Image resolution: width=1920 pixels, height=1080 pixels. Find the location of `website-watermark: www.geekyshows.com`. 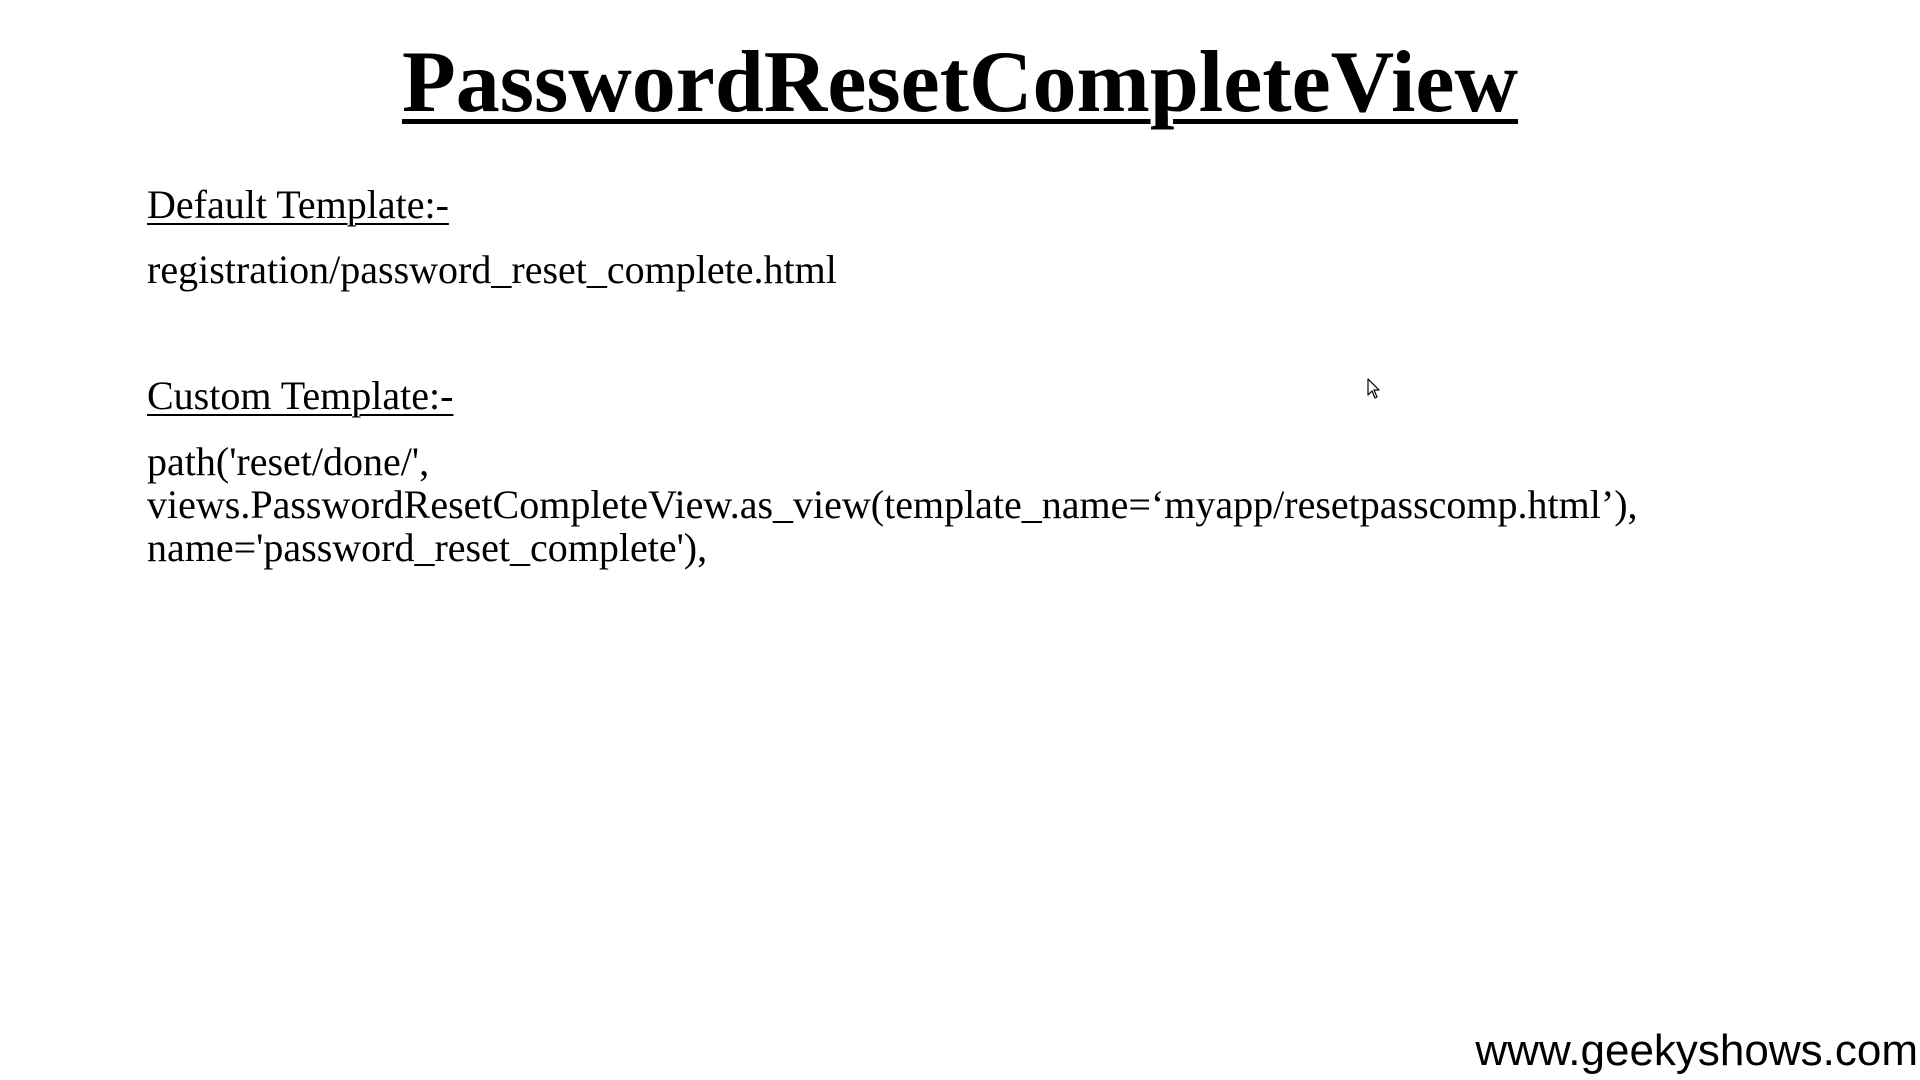

website-watermark: www.geekyshows.com is located at coordinates (1696, 1050).